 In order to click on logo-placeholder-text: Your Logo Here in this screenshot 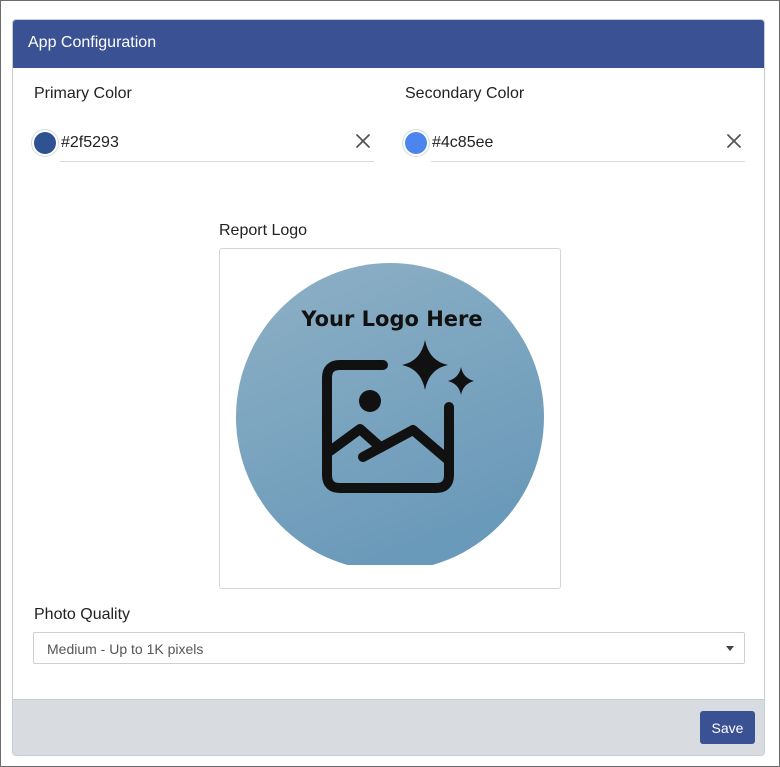, I will do `click(391, 319)`.